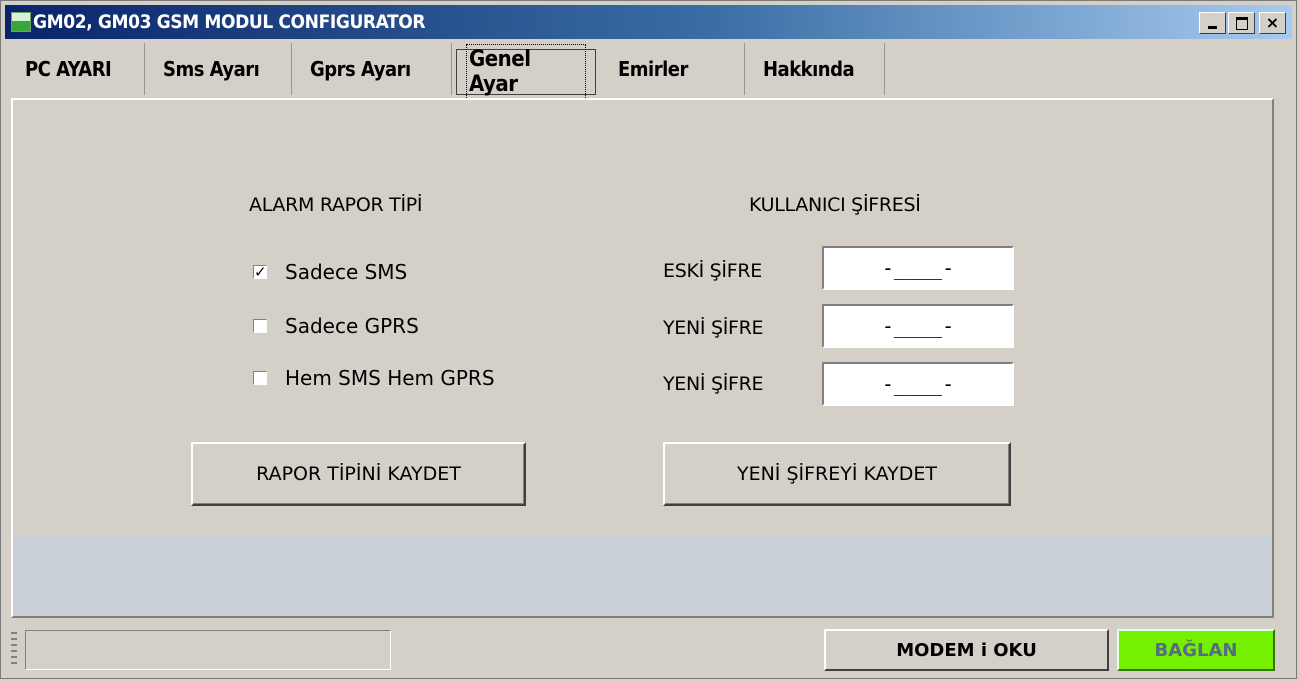 The height and width of the screenshot is (681, 1299). What do you see at coordinates (1196, 650) in the screenshot?
I see `baglan-button: BAĞLAN` at bounding box center [1196, 650].